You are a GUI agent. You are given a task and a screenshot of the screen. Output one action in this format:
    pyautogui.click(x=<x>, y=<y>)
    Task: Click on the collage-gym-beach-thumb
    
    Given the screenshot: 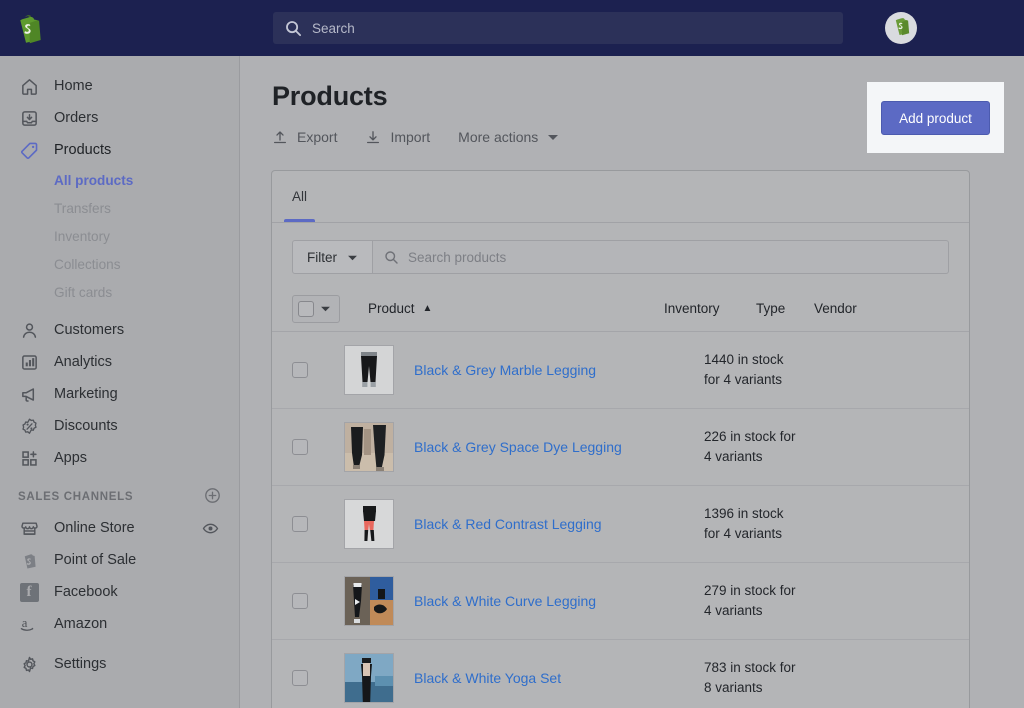 What is the action you would take?
    pyautogui.click(x=369, y=601)
    